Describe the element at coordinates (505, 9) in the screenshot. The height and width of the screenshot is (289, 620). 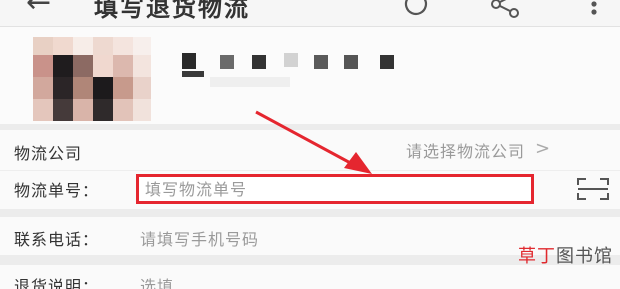
I see `share-icon` at that location.